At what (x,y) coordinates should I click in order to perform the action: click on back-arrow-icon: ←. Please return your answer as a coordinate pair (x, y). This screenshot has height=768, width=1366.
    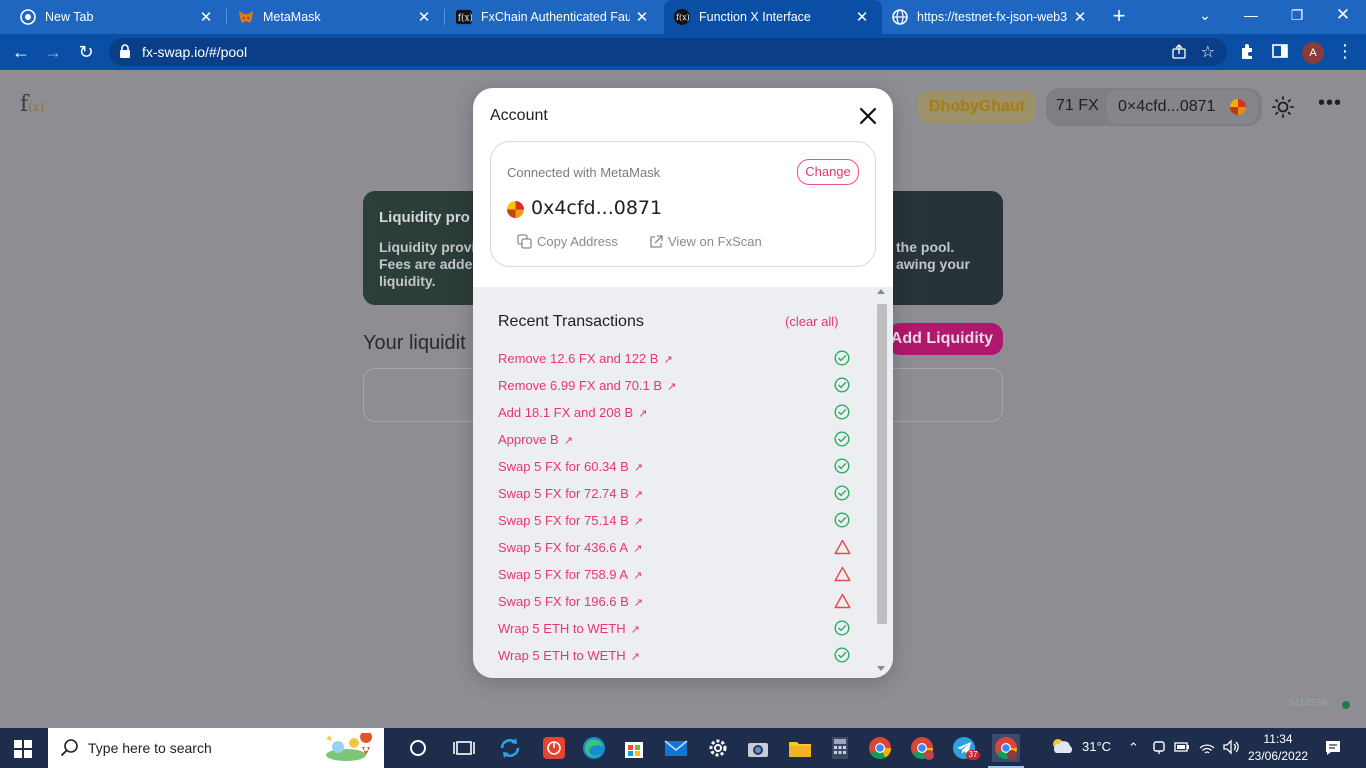
    Looking at the image, I should click on (21, 52).